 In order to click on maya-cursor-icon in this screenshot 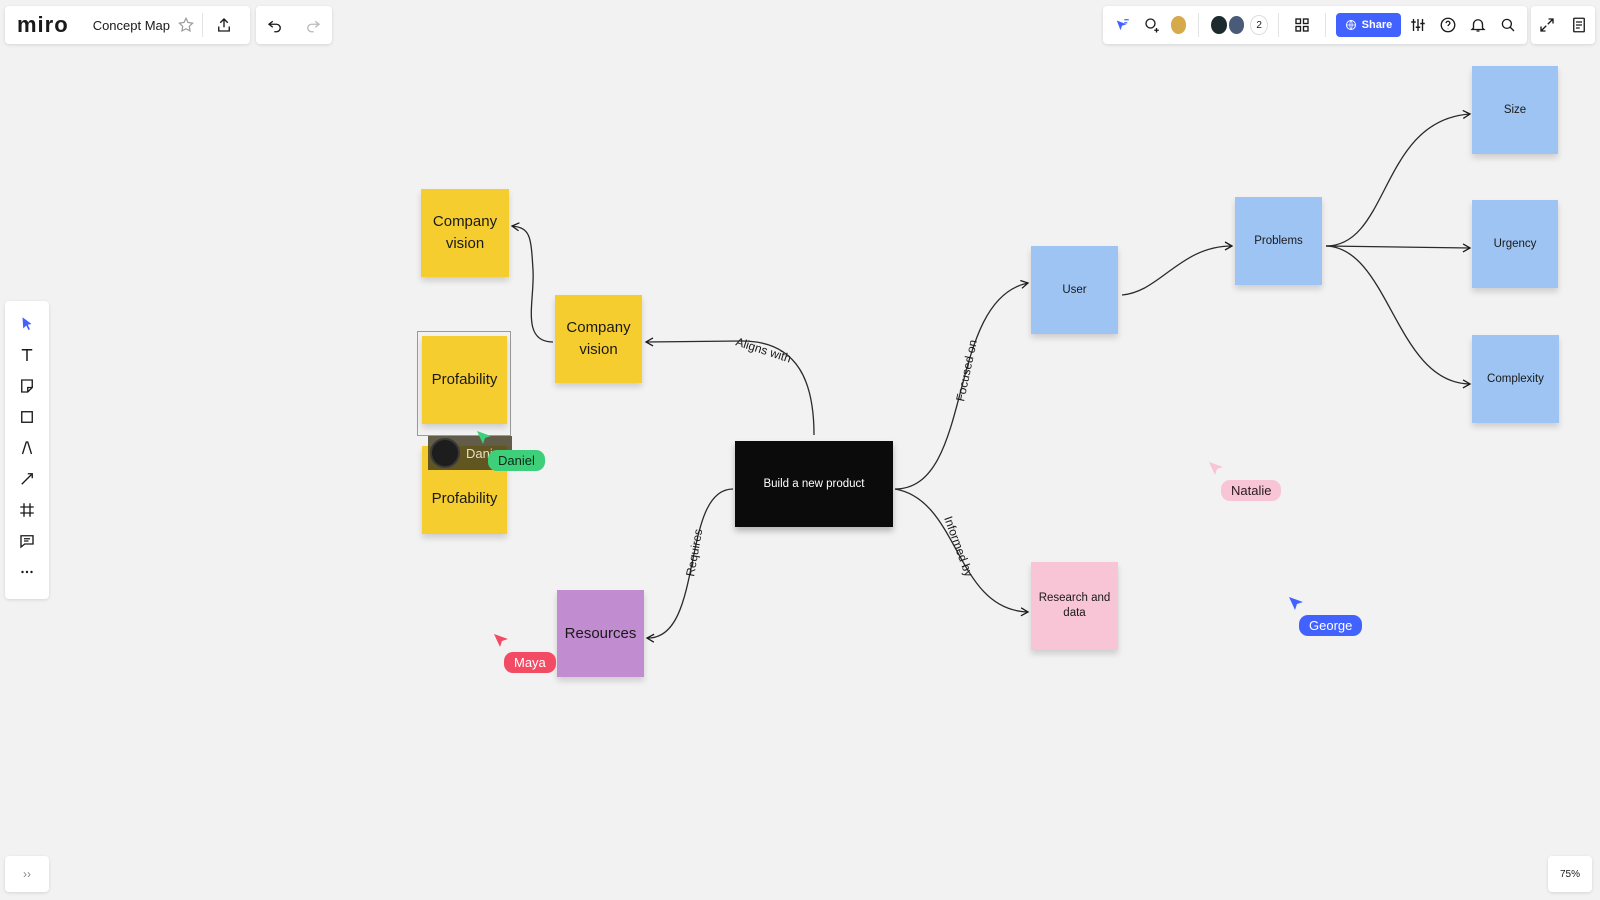, I will do `click(501, 640)`.